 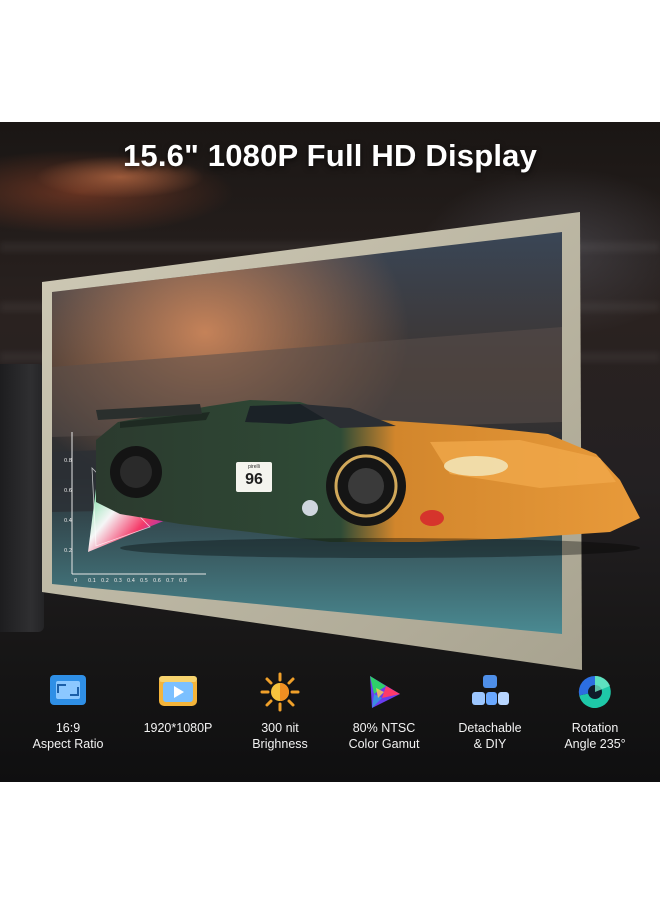 I want to click on svg-text: pirelli, so click(x=254, y=467).